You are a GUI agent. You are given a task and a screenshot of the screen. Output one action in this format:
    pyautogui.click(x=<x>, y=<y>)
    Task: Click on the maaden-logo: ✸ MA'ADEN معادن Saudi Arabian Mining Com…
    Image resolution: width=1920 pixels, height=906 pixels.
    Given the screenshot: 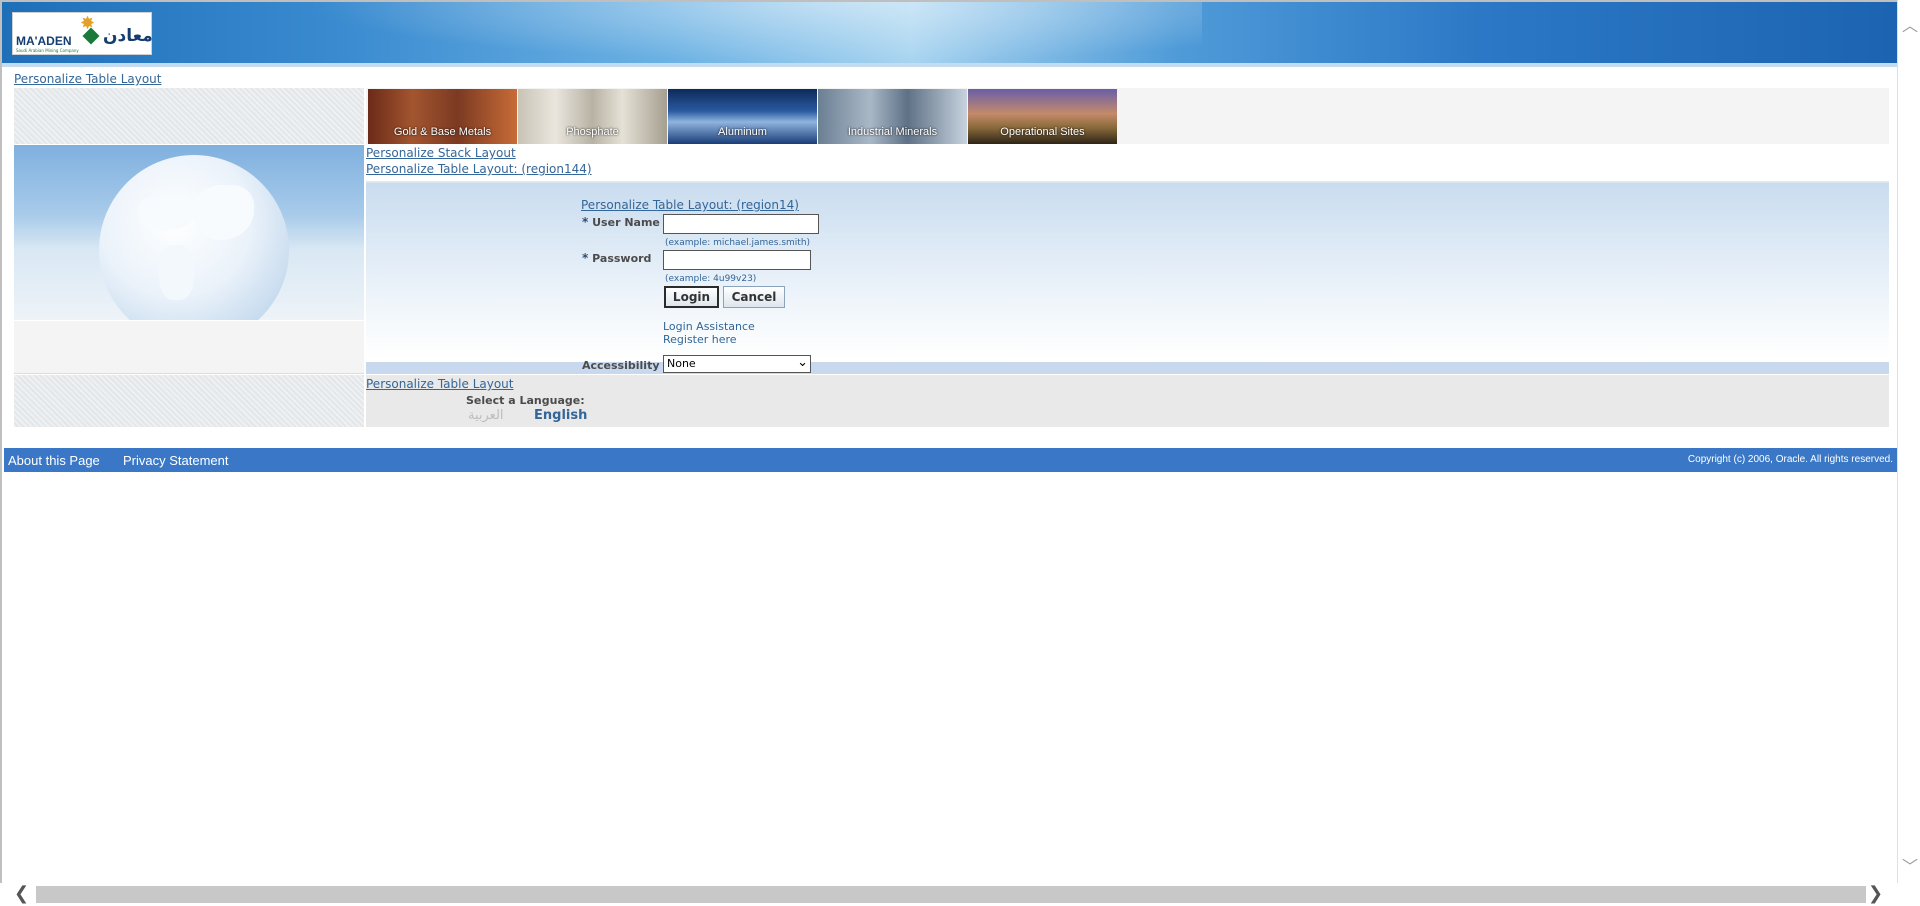 What is the action you would take?
    pyautogui.click(x=82, y=33)
    